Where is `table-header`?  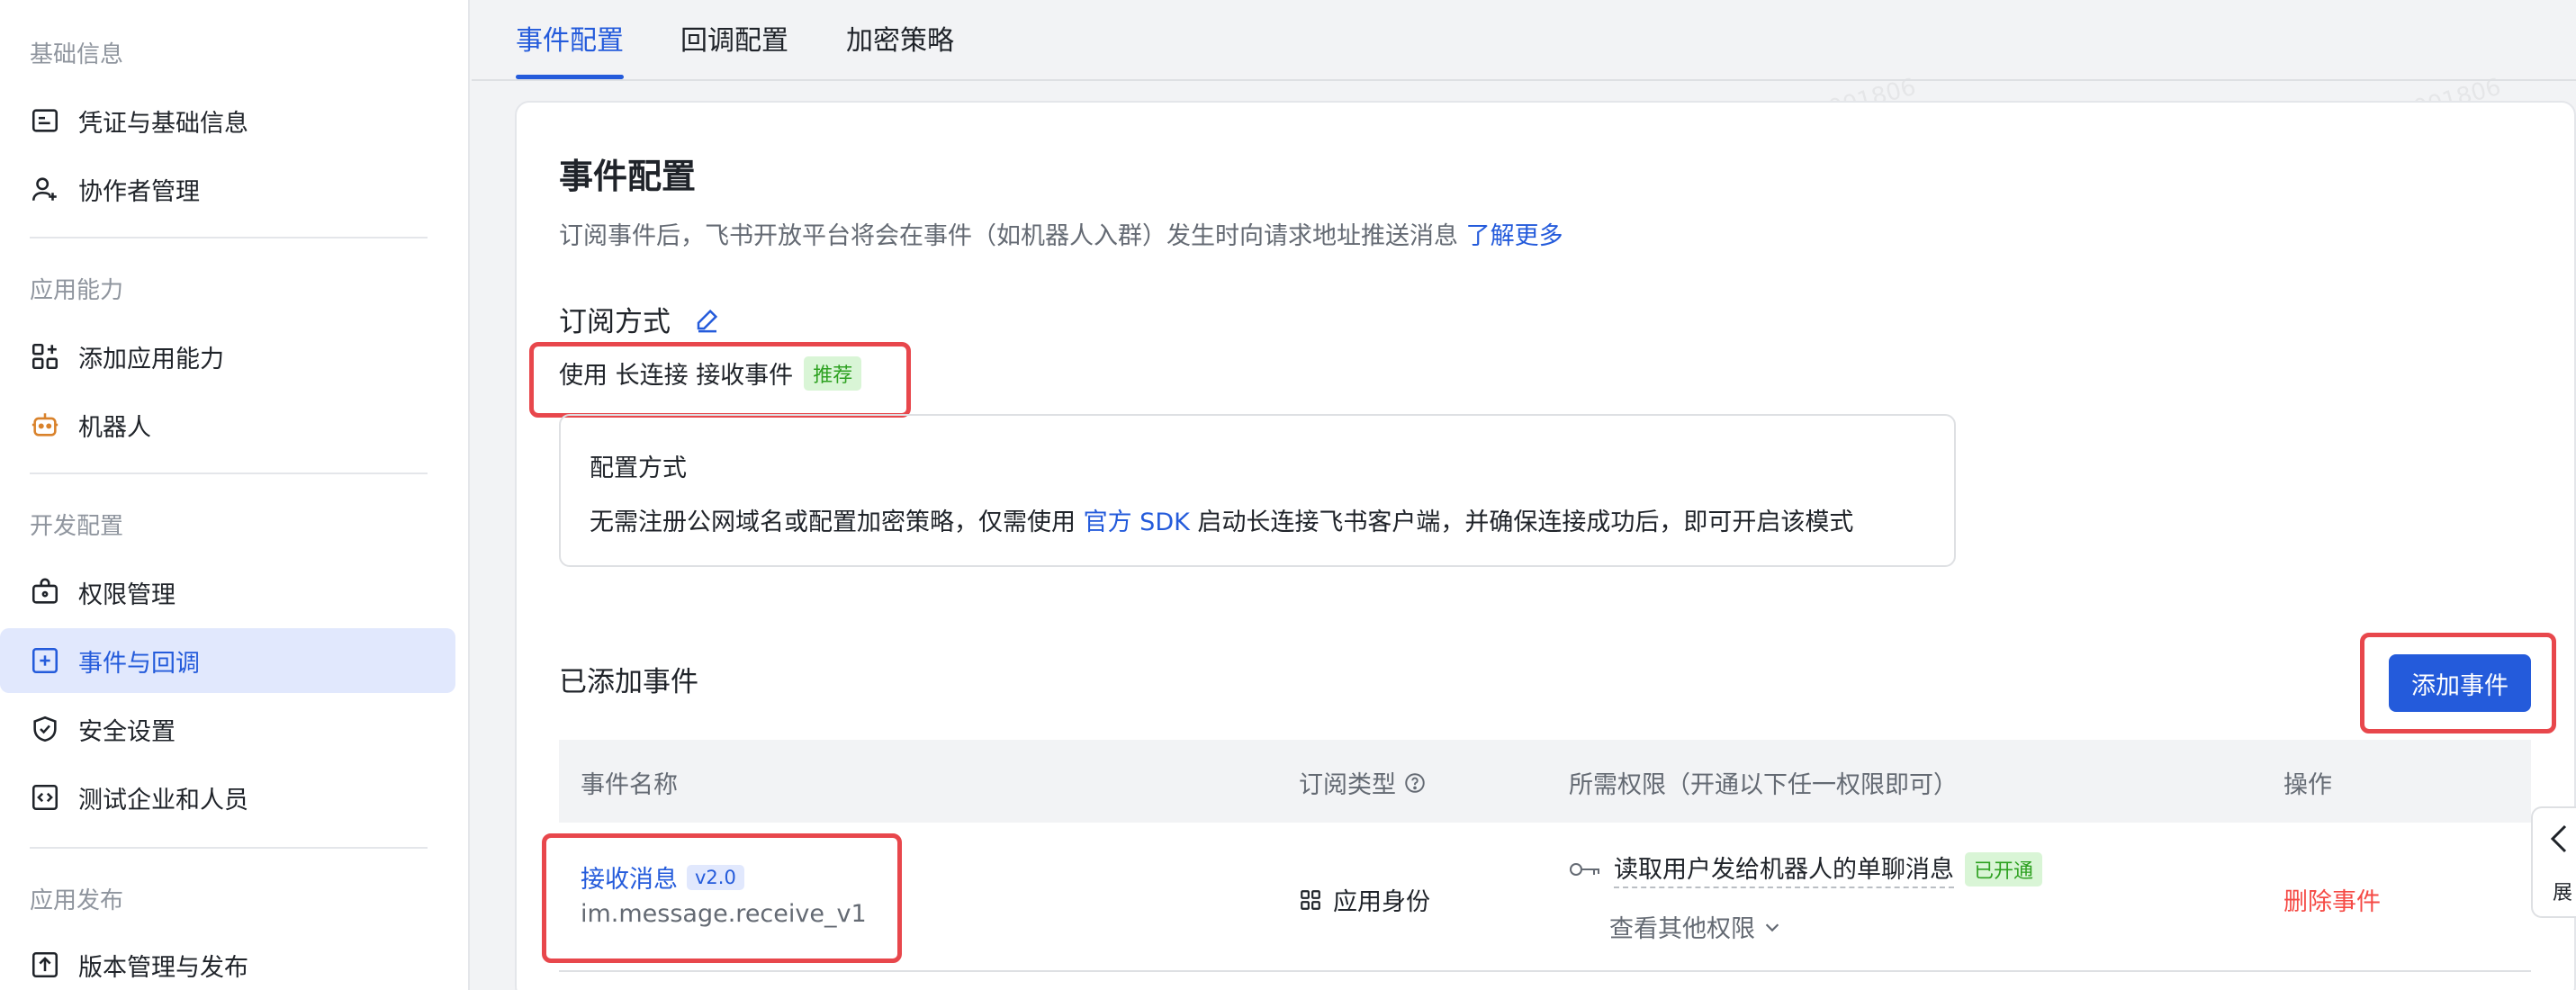
table-header is located at coordinates (1545, 781).